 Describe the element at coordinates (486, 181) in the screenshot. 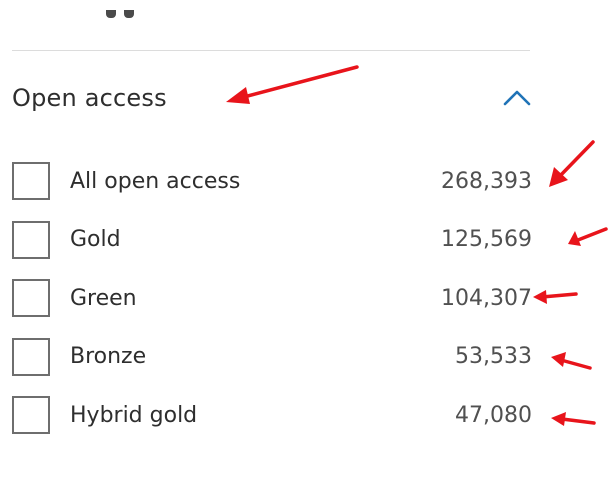

I see `filter-count: 268,393` at that location.